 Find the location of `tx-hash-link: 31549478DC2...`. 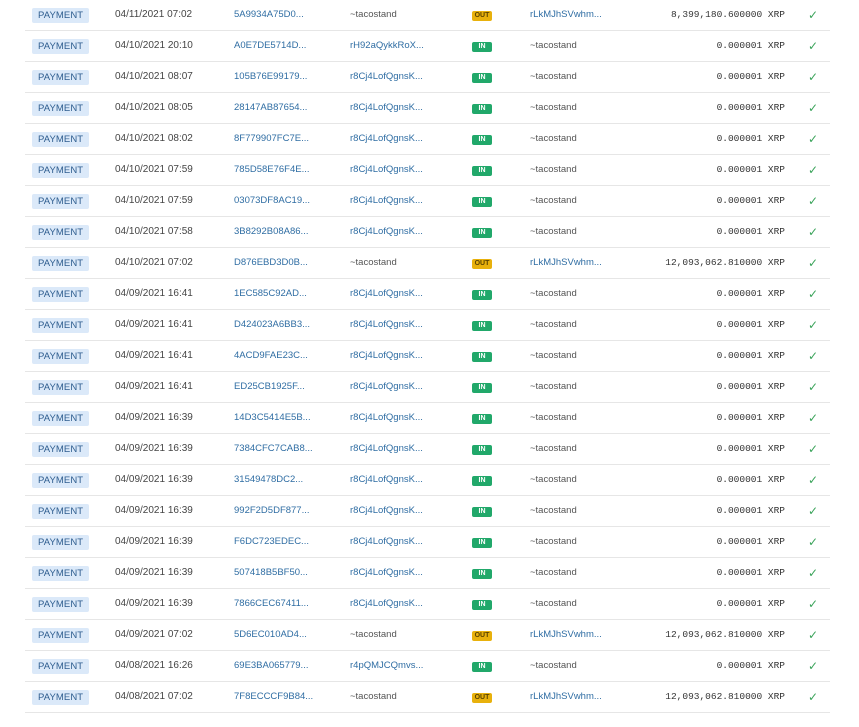

tx-hash-link: 31549478DC2... is located at coordinates (268, 480).